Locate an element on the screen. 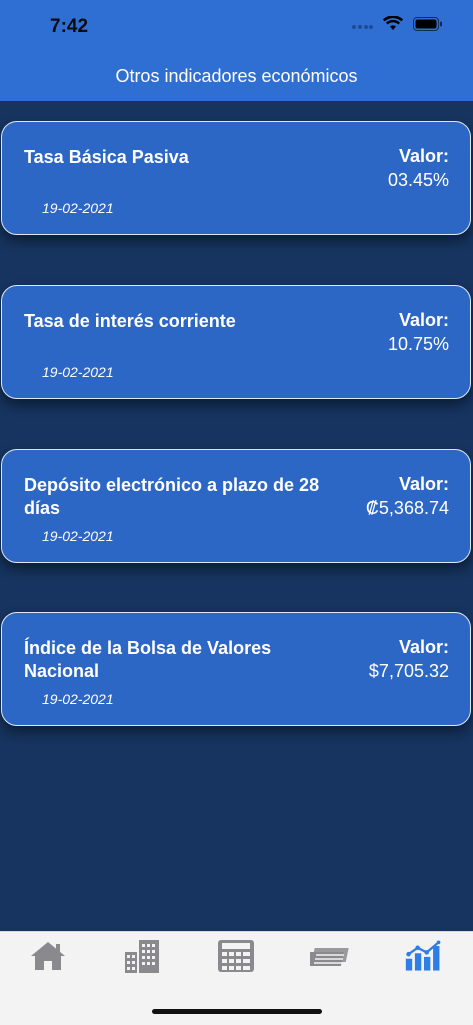 The width and height of the screenshot is (473, 1025). tab-indicators is located at coordinates (424, 956).